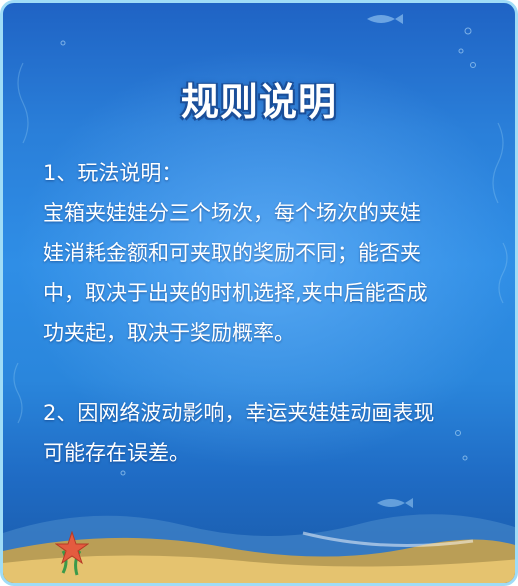 The height and width of the screenshot is (586, 518). What do you see at coordinates (113, 173) in the screenshot?
I see `rule-line: 1、玩法说明：` at bounding box center [113, 173].